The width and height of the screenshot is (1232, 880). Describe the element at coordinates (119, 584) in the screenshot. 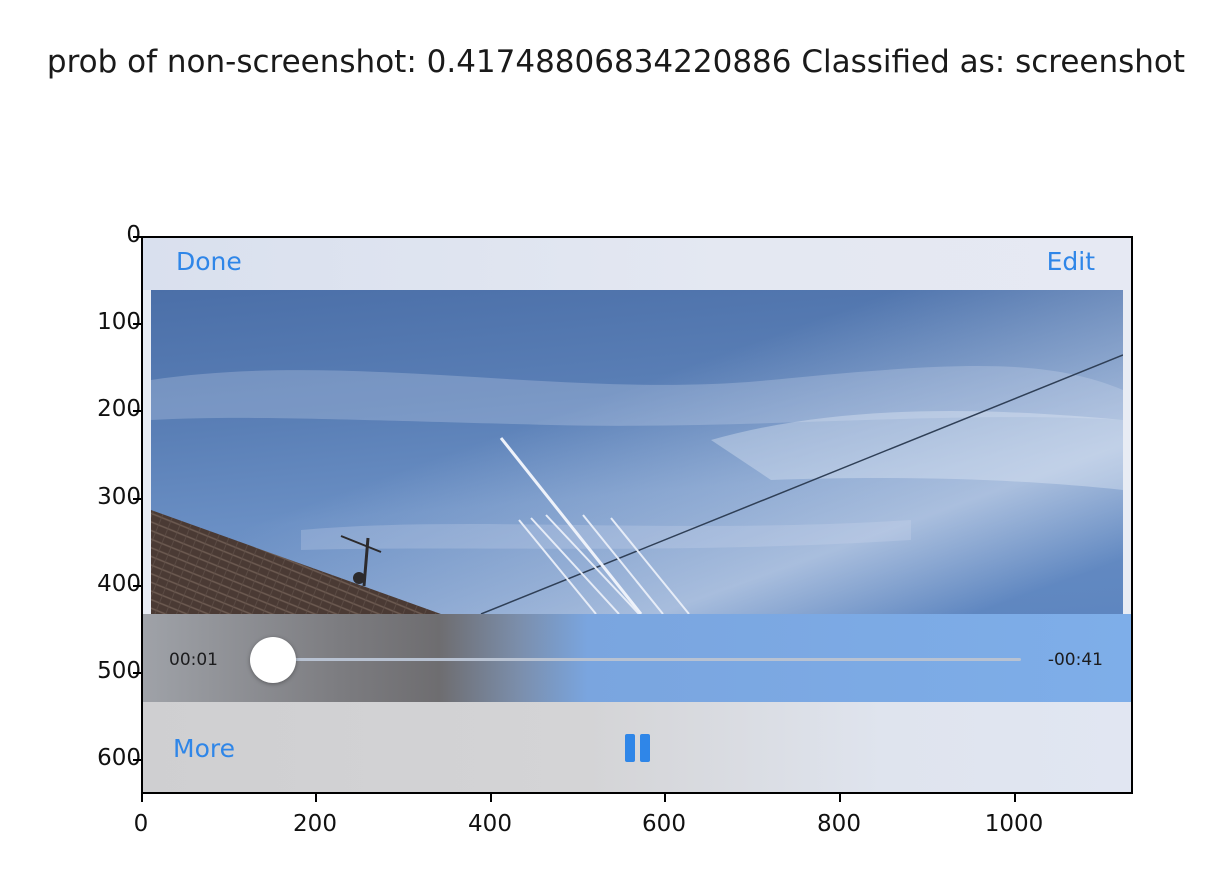

I see `y-tick-label: 400` at that location.